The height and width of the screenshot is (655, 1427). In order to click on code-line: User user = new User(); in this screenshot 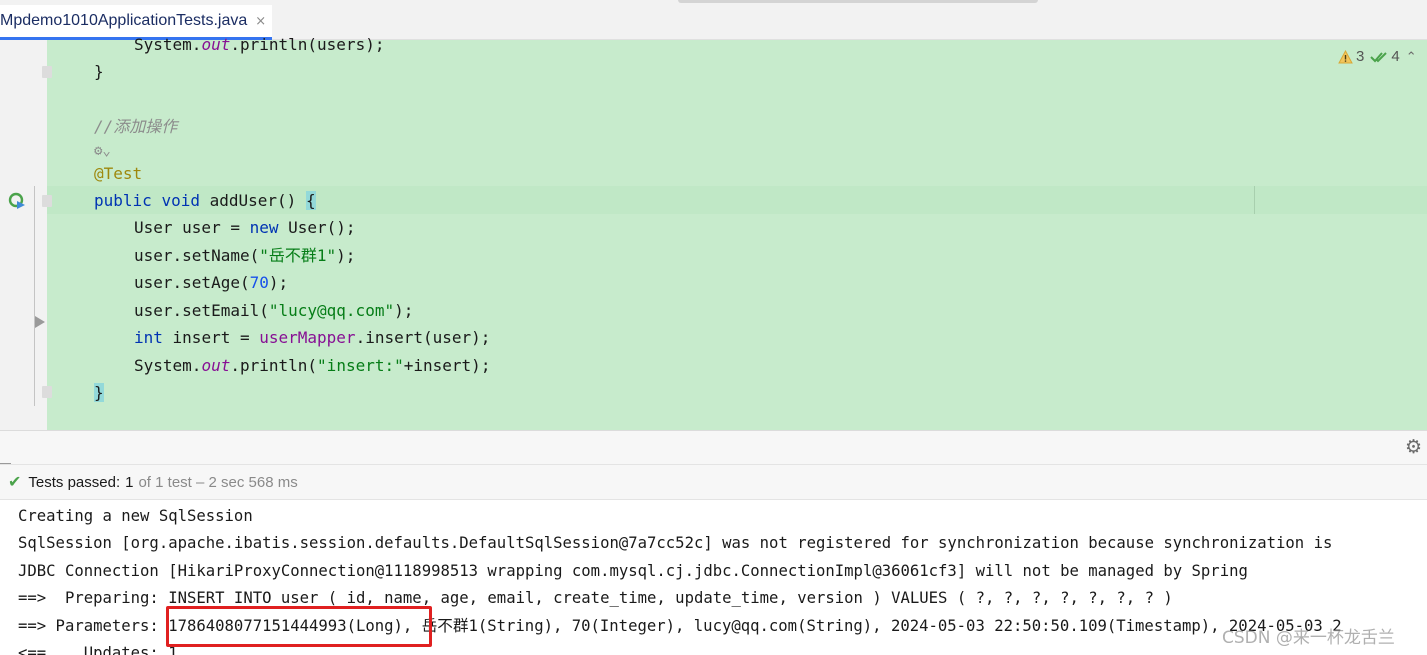, I will do `click(245, 227)`.